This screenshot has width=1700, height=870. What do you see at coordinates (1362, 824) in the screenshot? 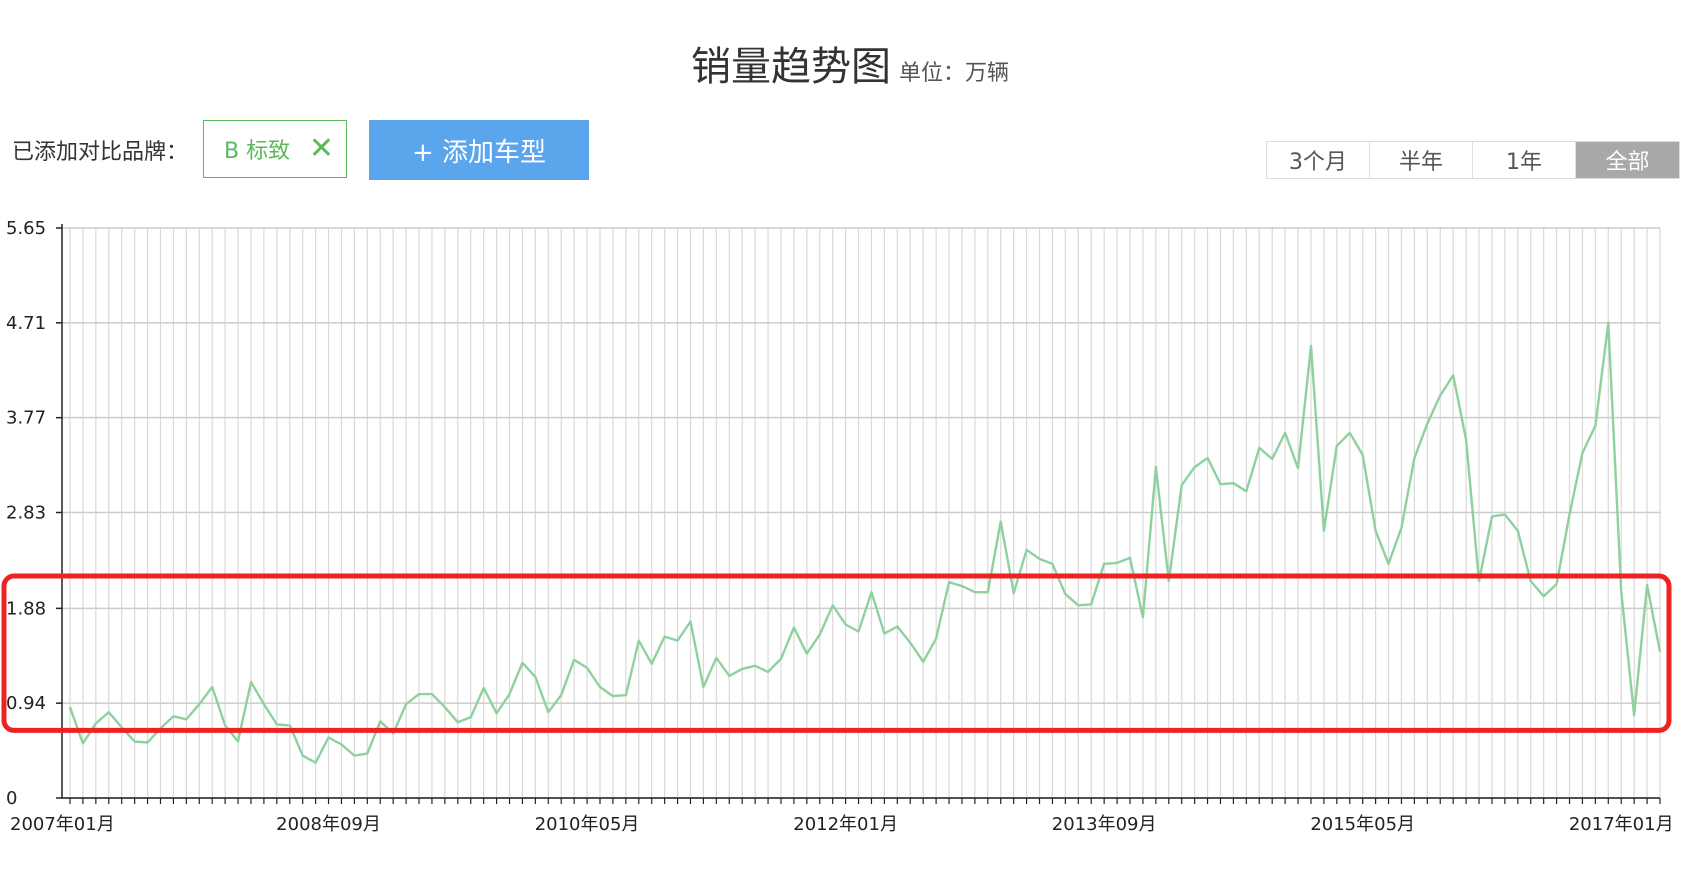
I see `x-tick-label: 2015年05月` at bounding box center [1362, 824].